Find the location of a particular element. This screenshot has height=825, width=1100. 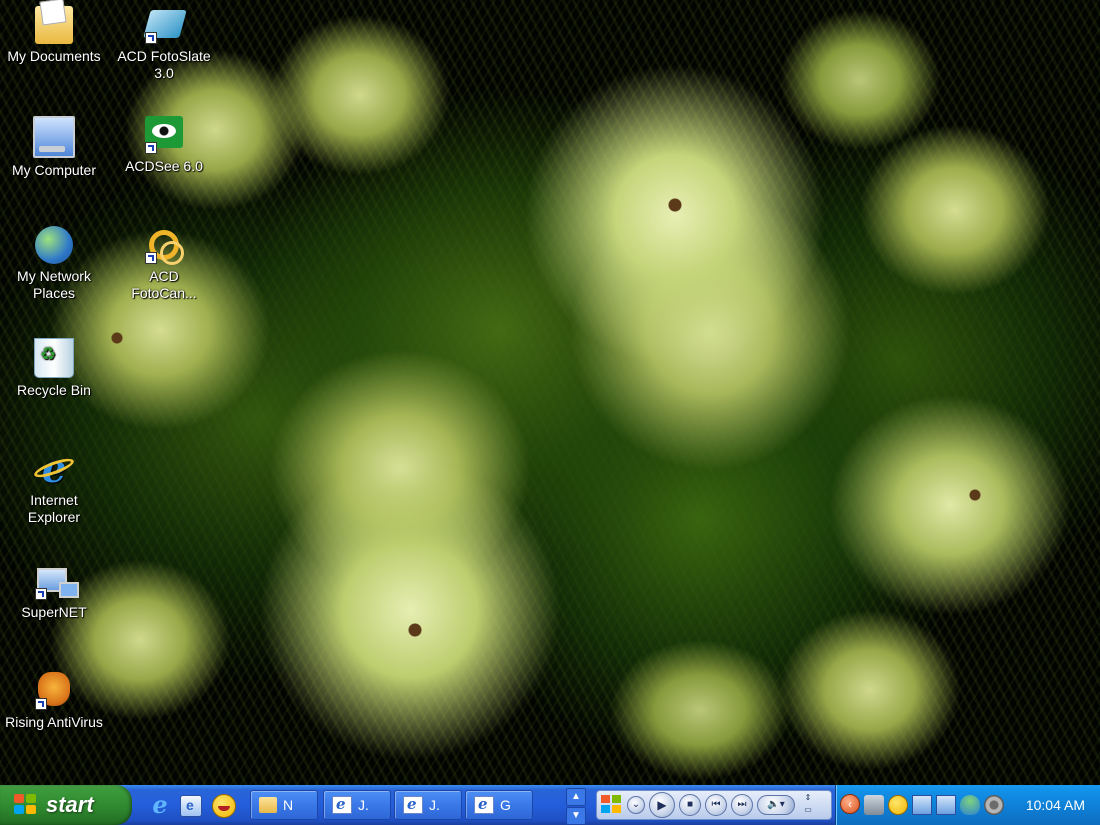

taskbar-scroll: ▲ ▼ is located at coordinates (576, 806).